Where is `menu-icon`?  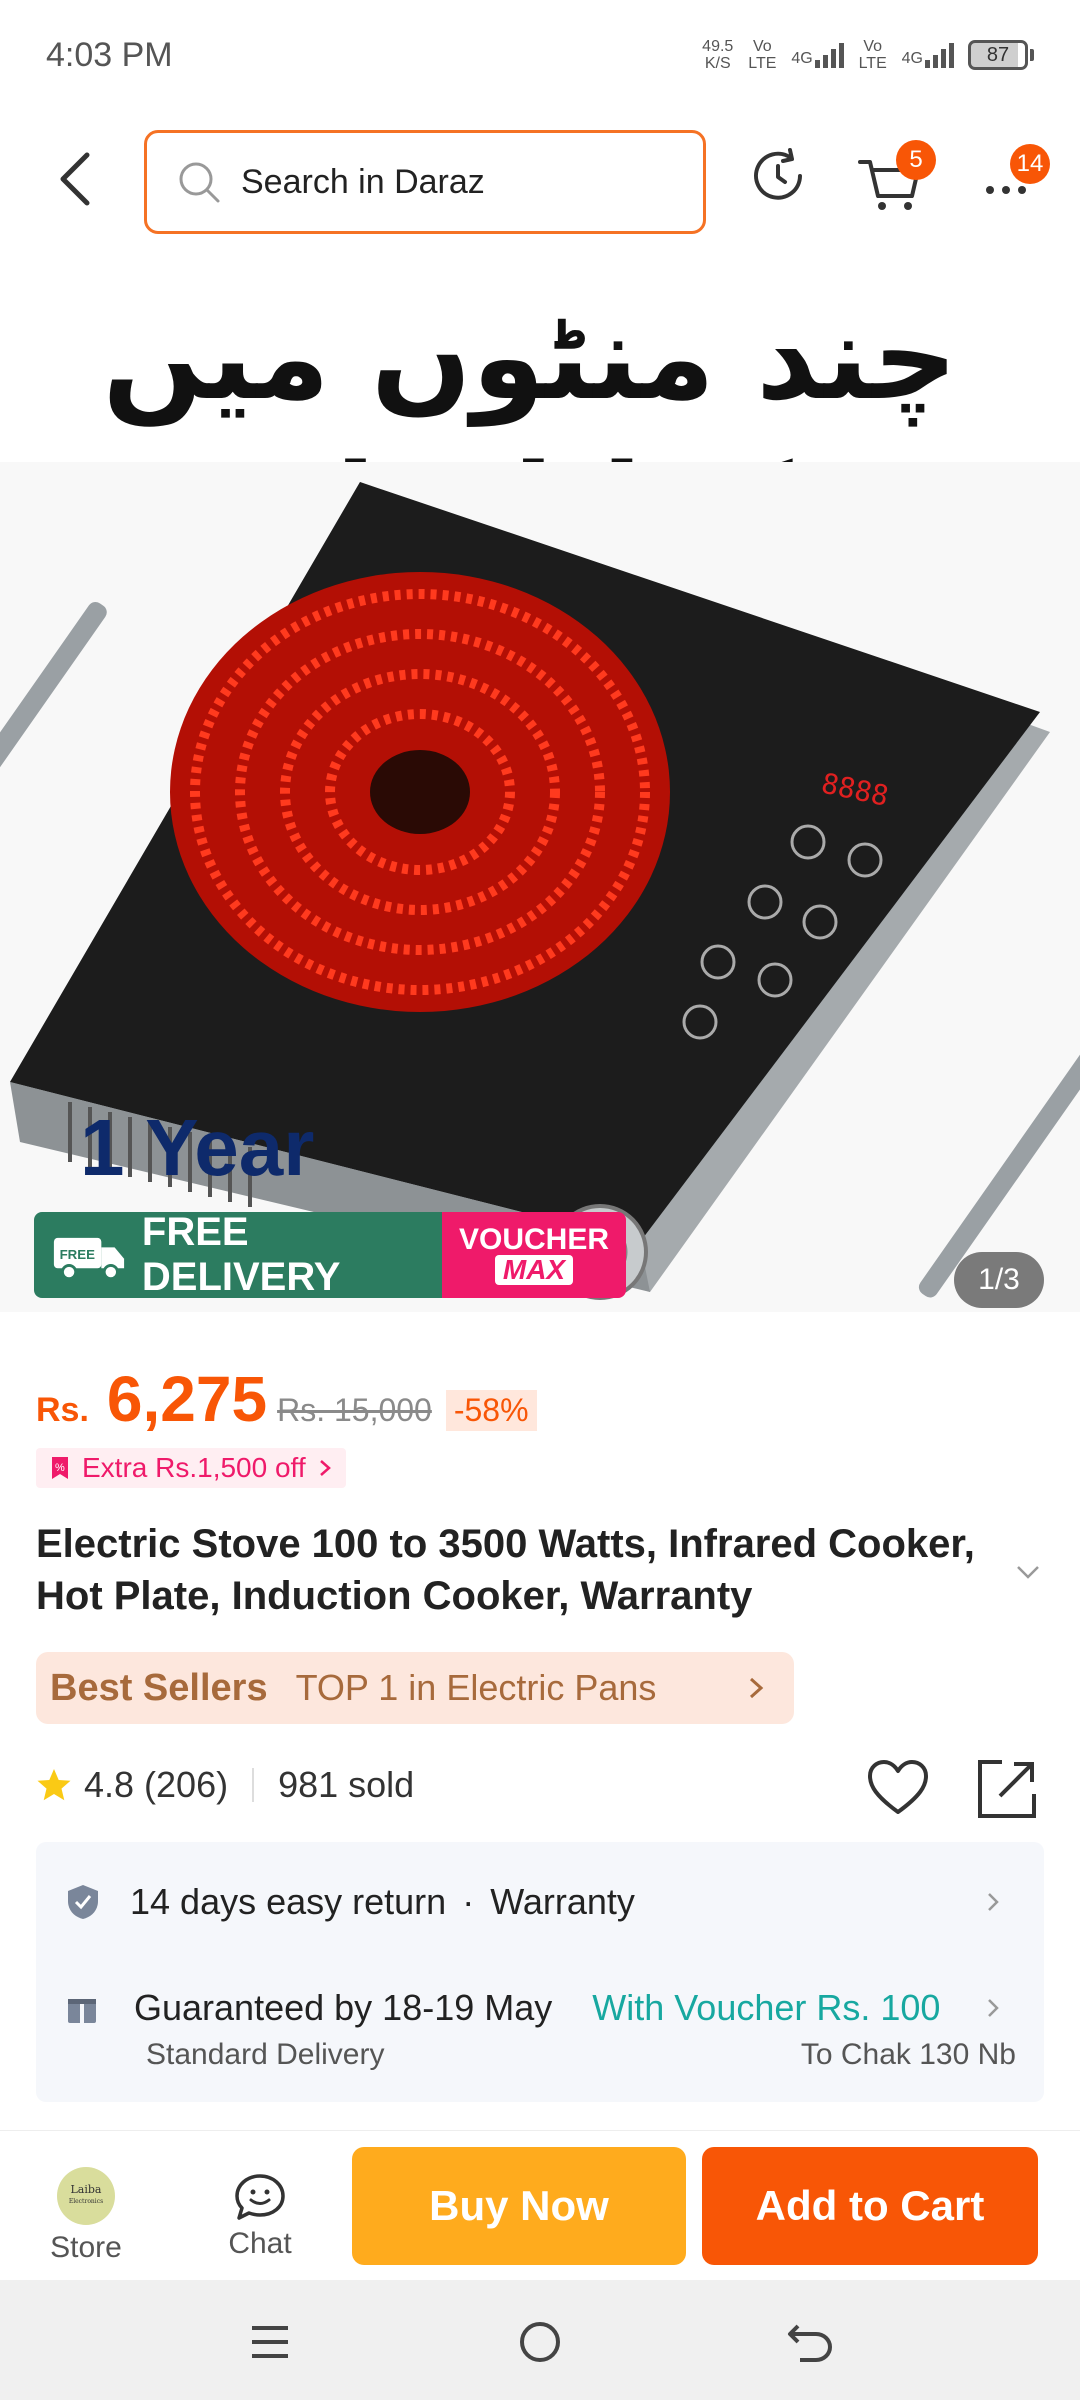 menu-icon is located at coordinates (270, 2342).